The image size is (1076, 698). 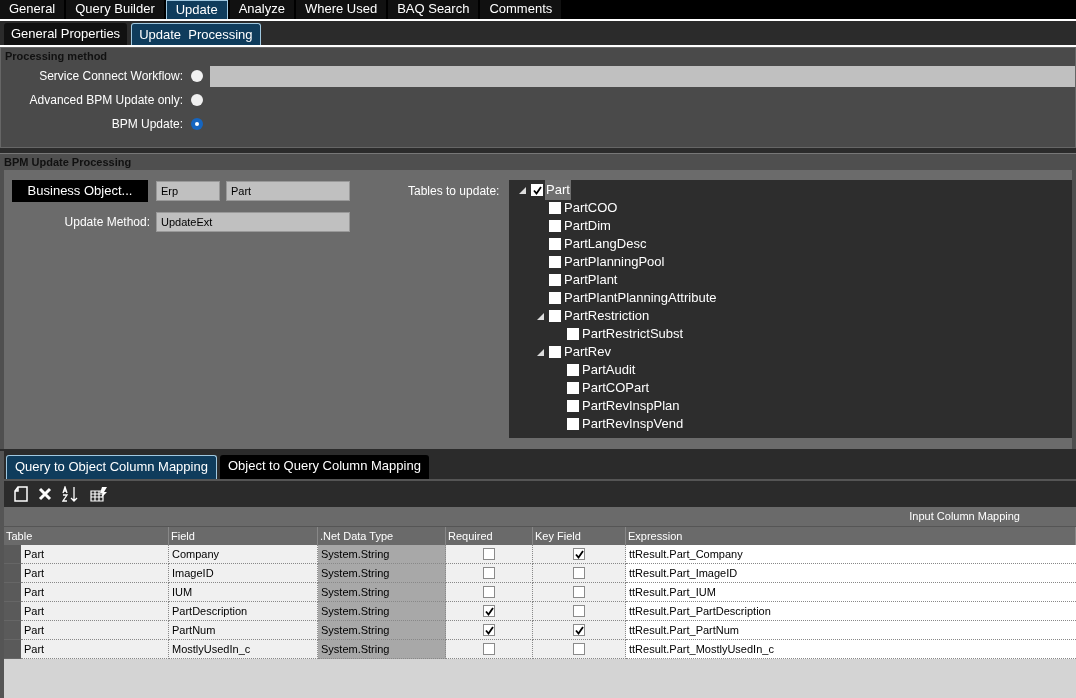 I want to click on tab: Analyze, so click(x=261, y=9).